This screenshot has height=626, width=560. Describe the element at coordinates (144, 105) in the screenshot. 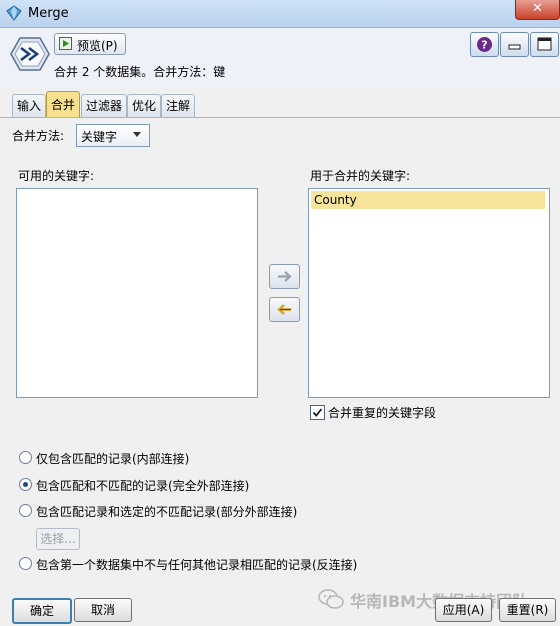

I see `tab-optimize: 优化` at that location.